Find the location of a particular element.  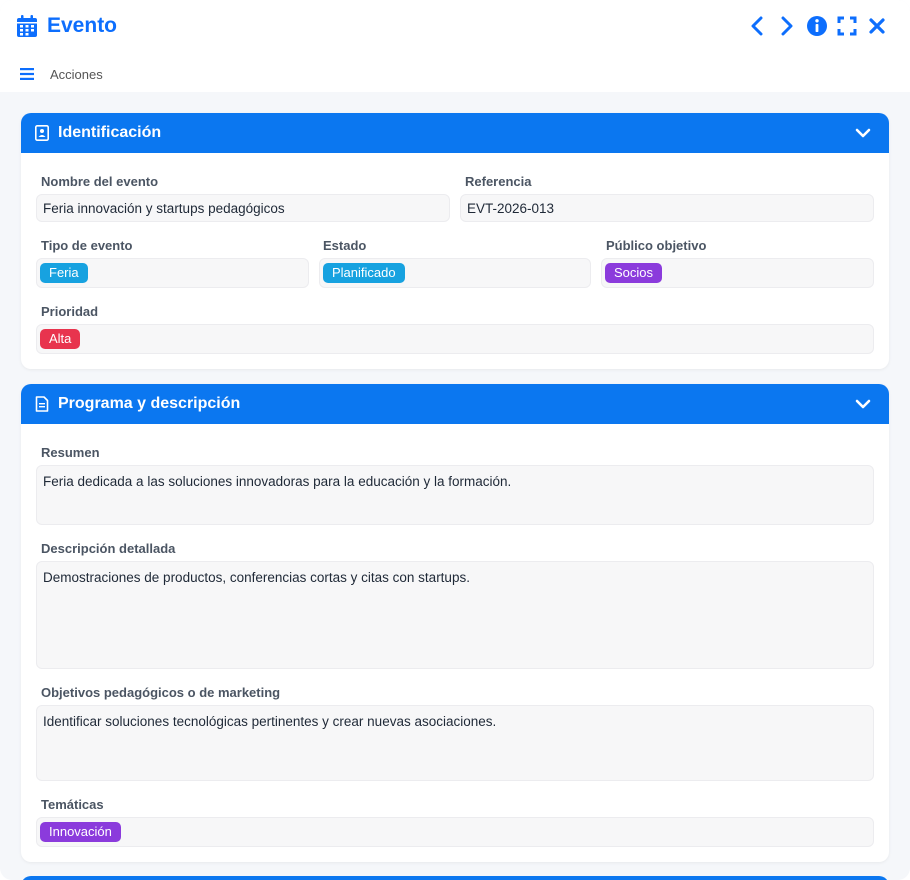

nombre-value: Feria innovación y startups pedagógicos is located at coordinates (164, 208).